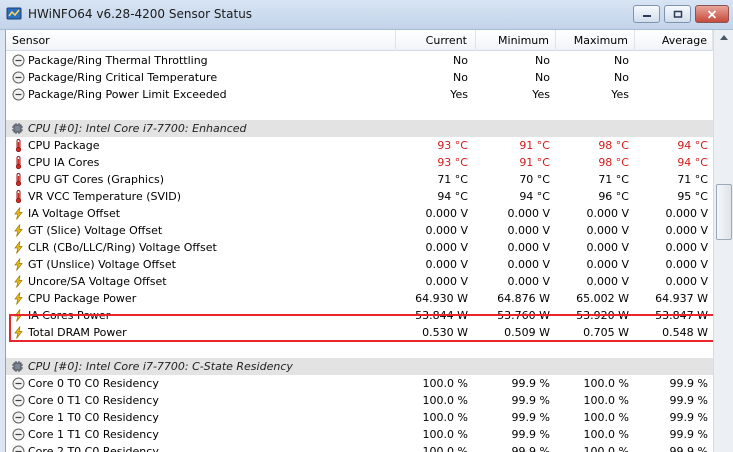 The image size is (733, 452). What do you see at coordinates (452, 196) in the screenshot?
I see `current-value: 94 °C` at bounding box center [452, 196].